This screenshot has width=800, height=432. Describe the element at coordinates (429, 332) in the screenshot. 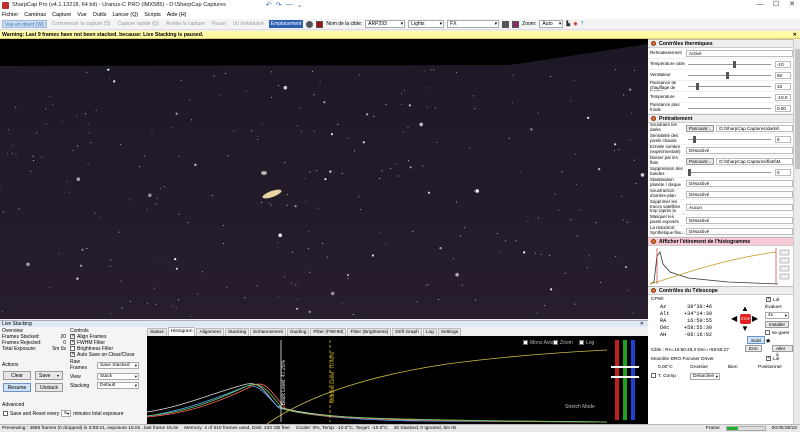

I see `tab-log: Log` at that location.